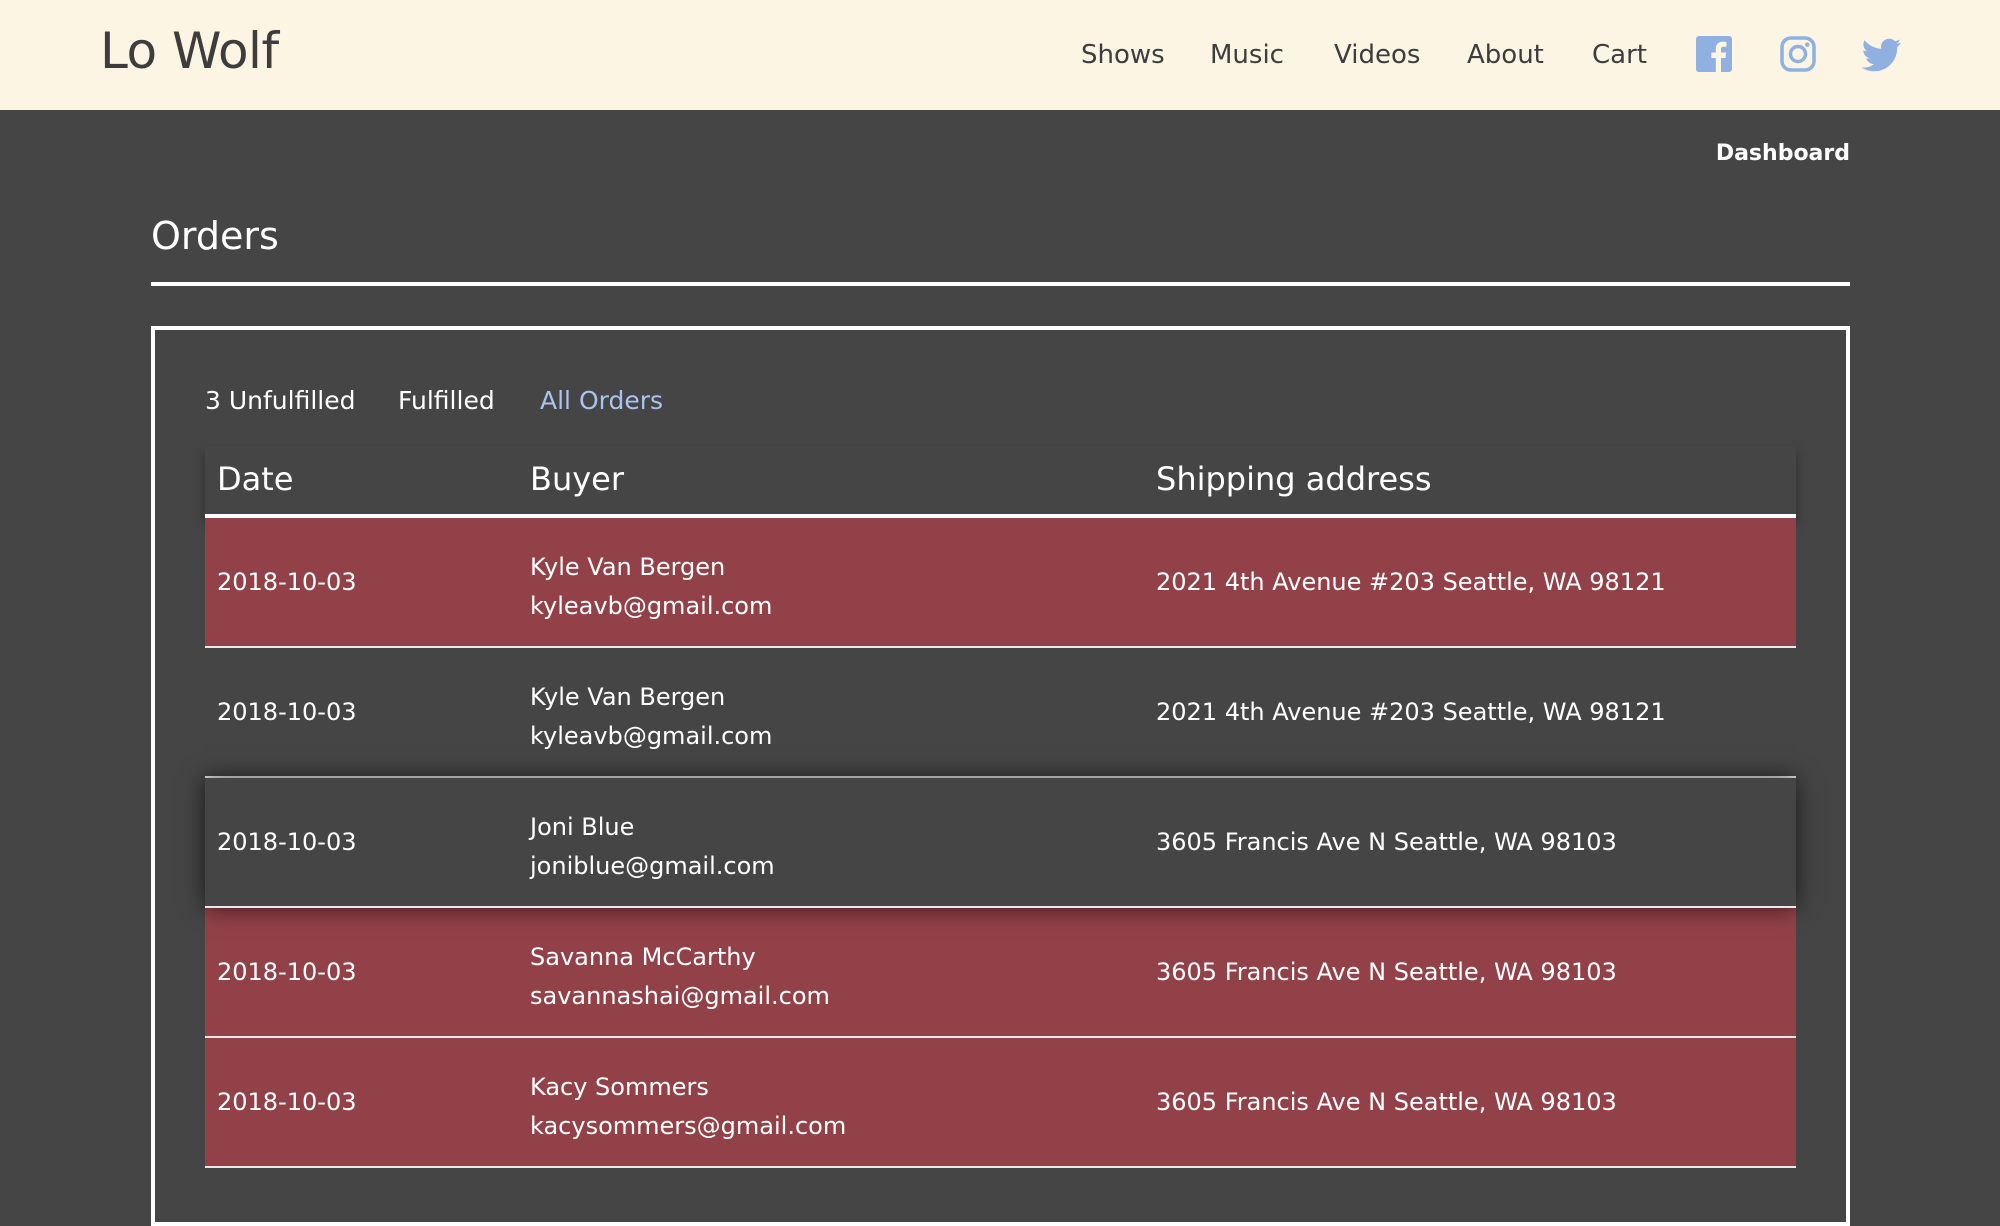 The width and height of the screenshot is (2000, 1226). What do you see at coordinates (688, 1126) in the screenshot?
I see `buyer-email: kacysommers@gmail.com` at bounding box center [688, 1126].